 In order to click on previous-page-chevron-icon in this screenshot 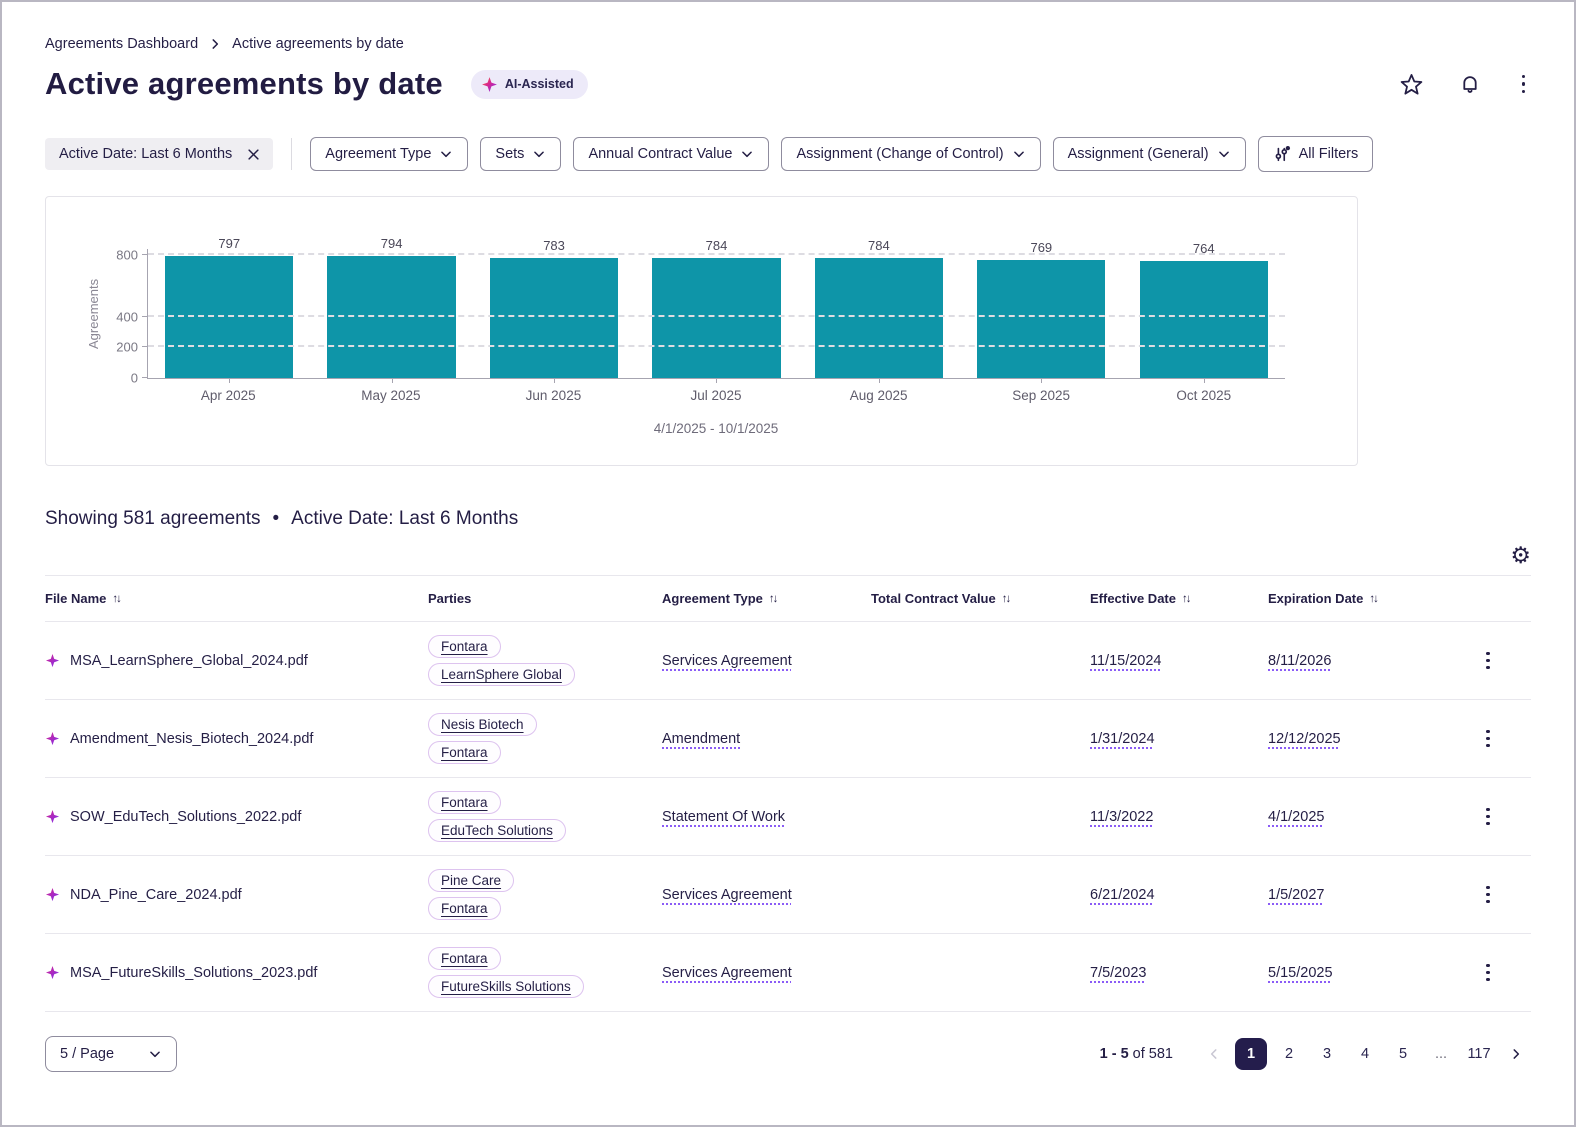, I will do `click(1214, 1054)`.